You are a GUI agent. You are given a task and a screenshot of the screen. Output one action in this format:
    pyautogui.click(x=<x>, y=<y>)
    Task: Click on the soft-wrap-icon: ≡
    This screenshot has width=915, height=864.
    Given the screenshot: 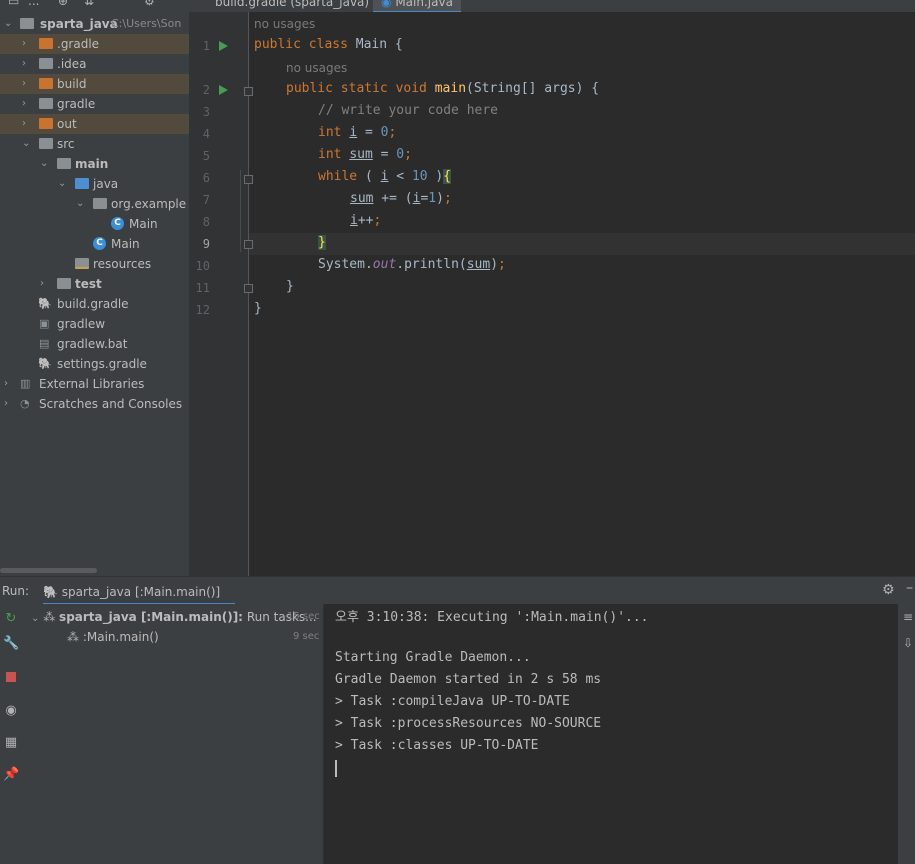 What is the action you would take?
    pyautogui.click(x=908, y=617)
    